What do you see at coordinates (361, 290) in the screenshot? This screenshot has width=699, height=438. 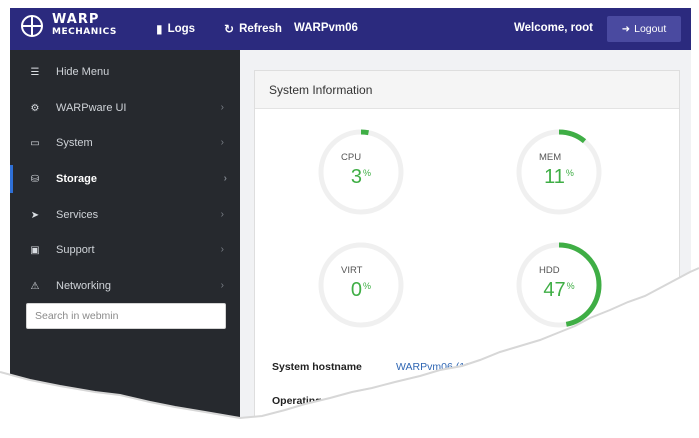 I see `gauge-value: 0%` at bounding box center [361, 290].